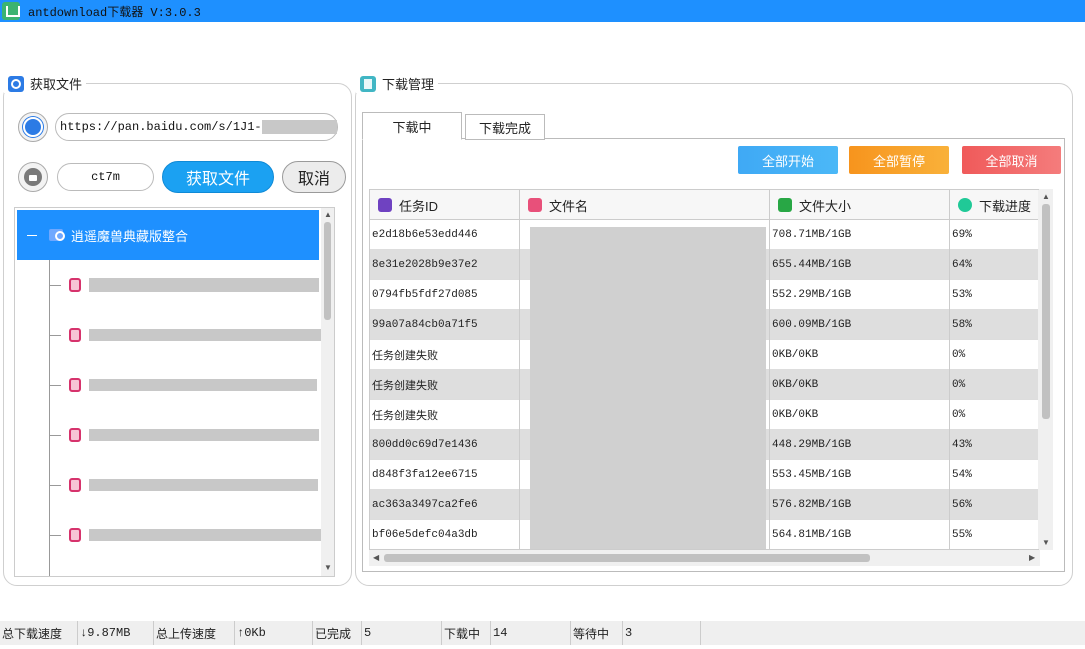  Describe the element at coordinates (168, 235) in the screenshot. I see `tree-root-item: 逍遥魔兽典藏版整合` at that location.